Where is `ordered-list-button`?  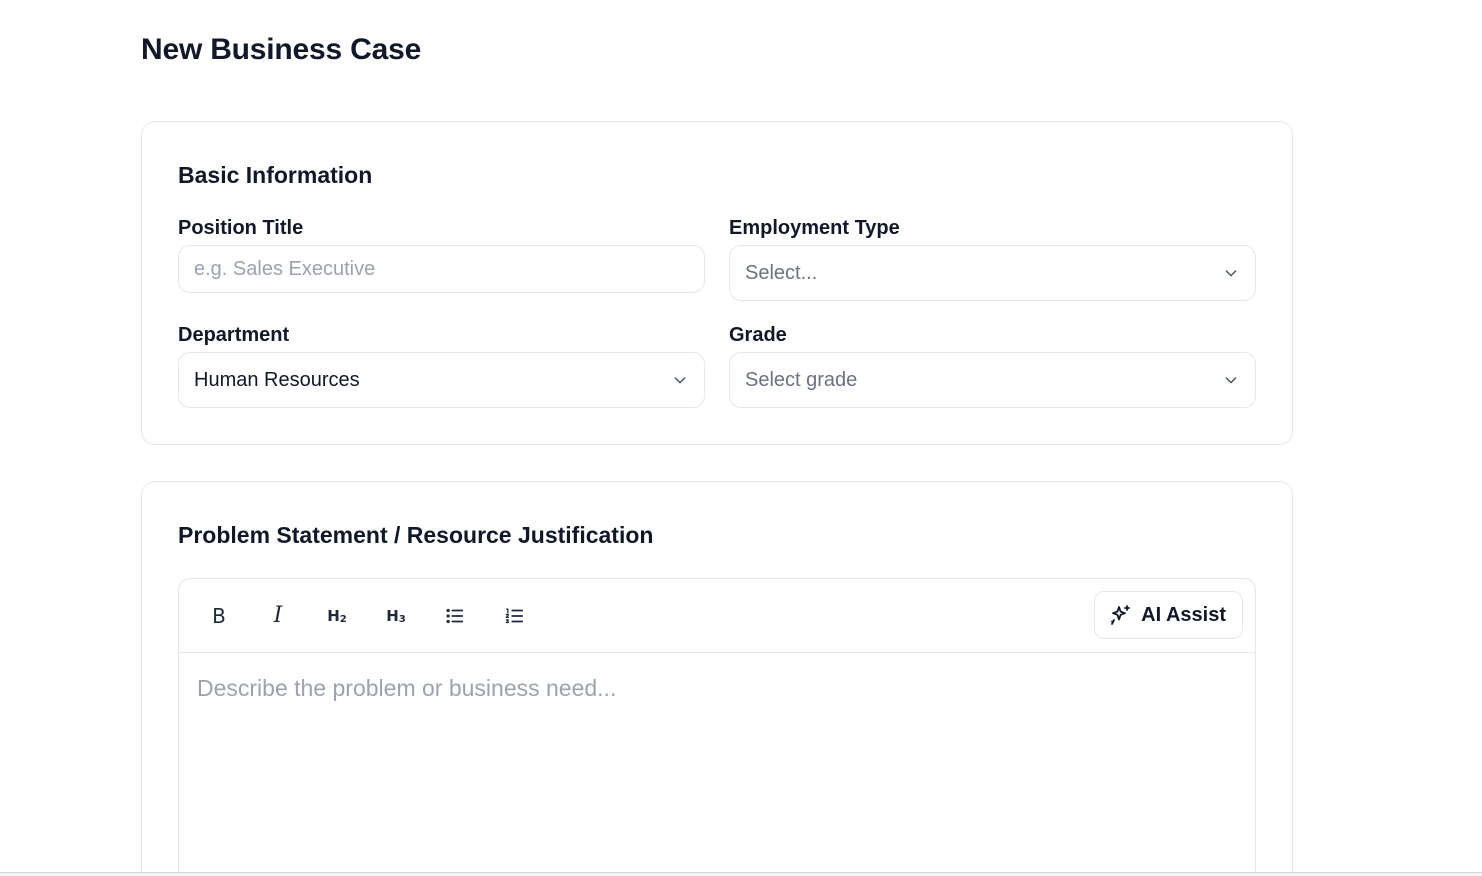
ordered-list-button is located at coordinates (514, 616).